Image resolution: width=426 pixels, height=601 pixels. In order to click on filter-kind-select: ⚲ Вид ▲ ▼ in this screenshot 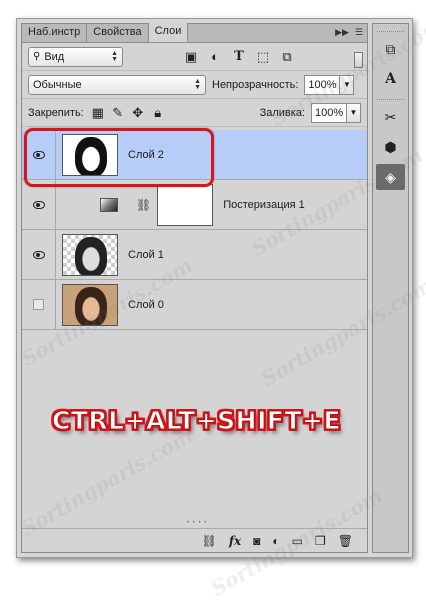, I will do `click(75, 56)`.